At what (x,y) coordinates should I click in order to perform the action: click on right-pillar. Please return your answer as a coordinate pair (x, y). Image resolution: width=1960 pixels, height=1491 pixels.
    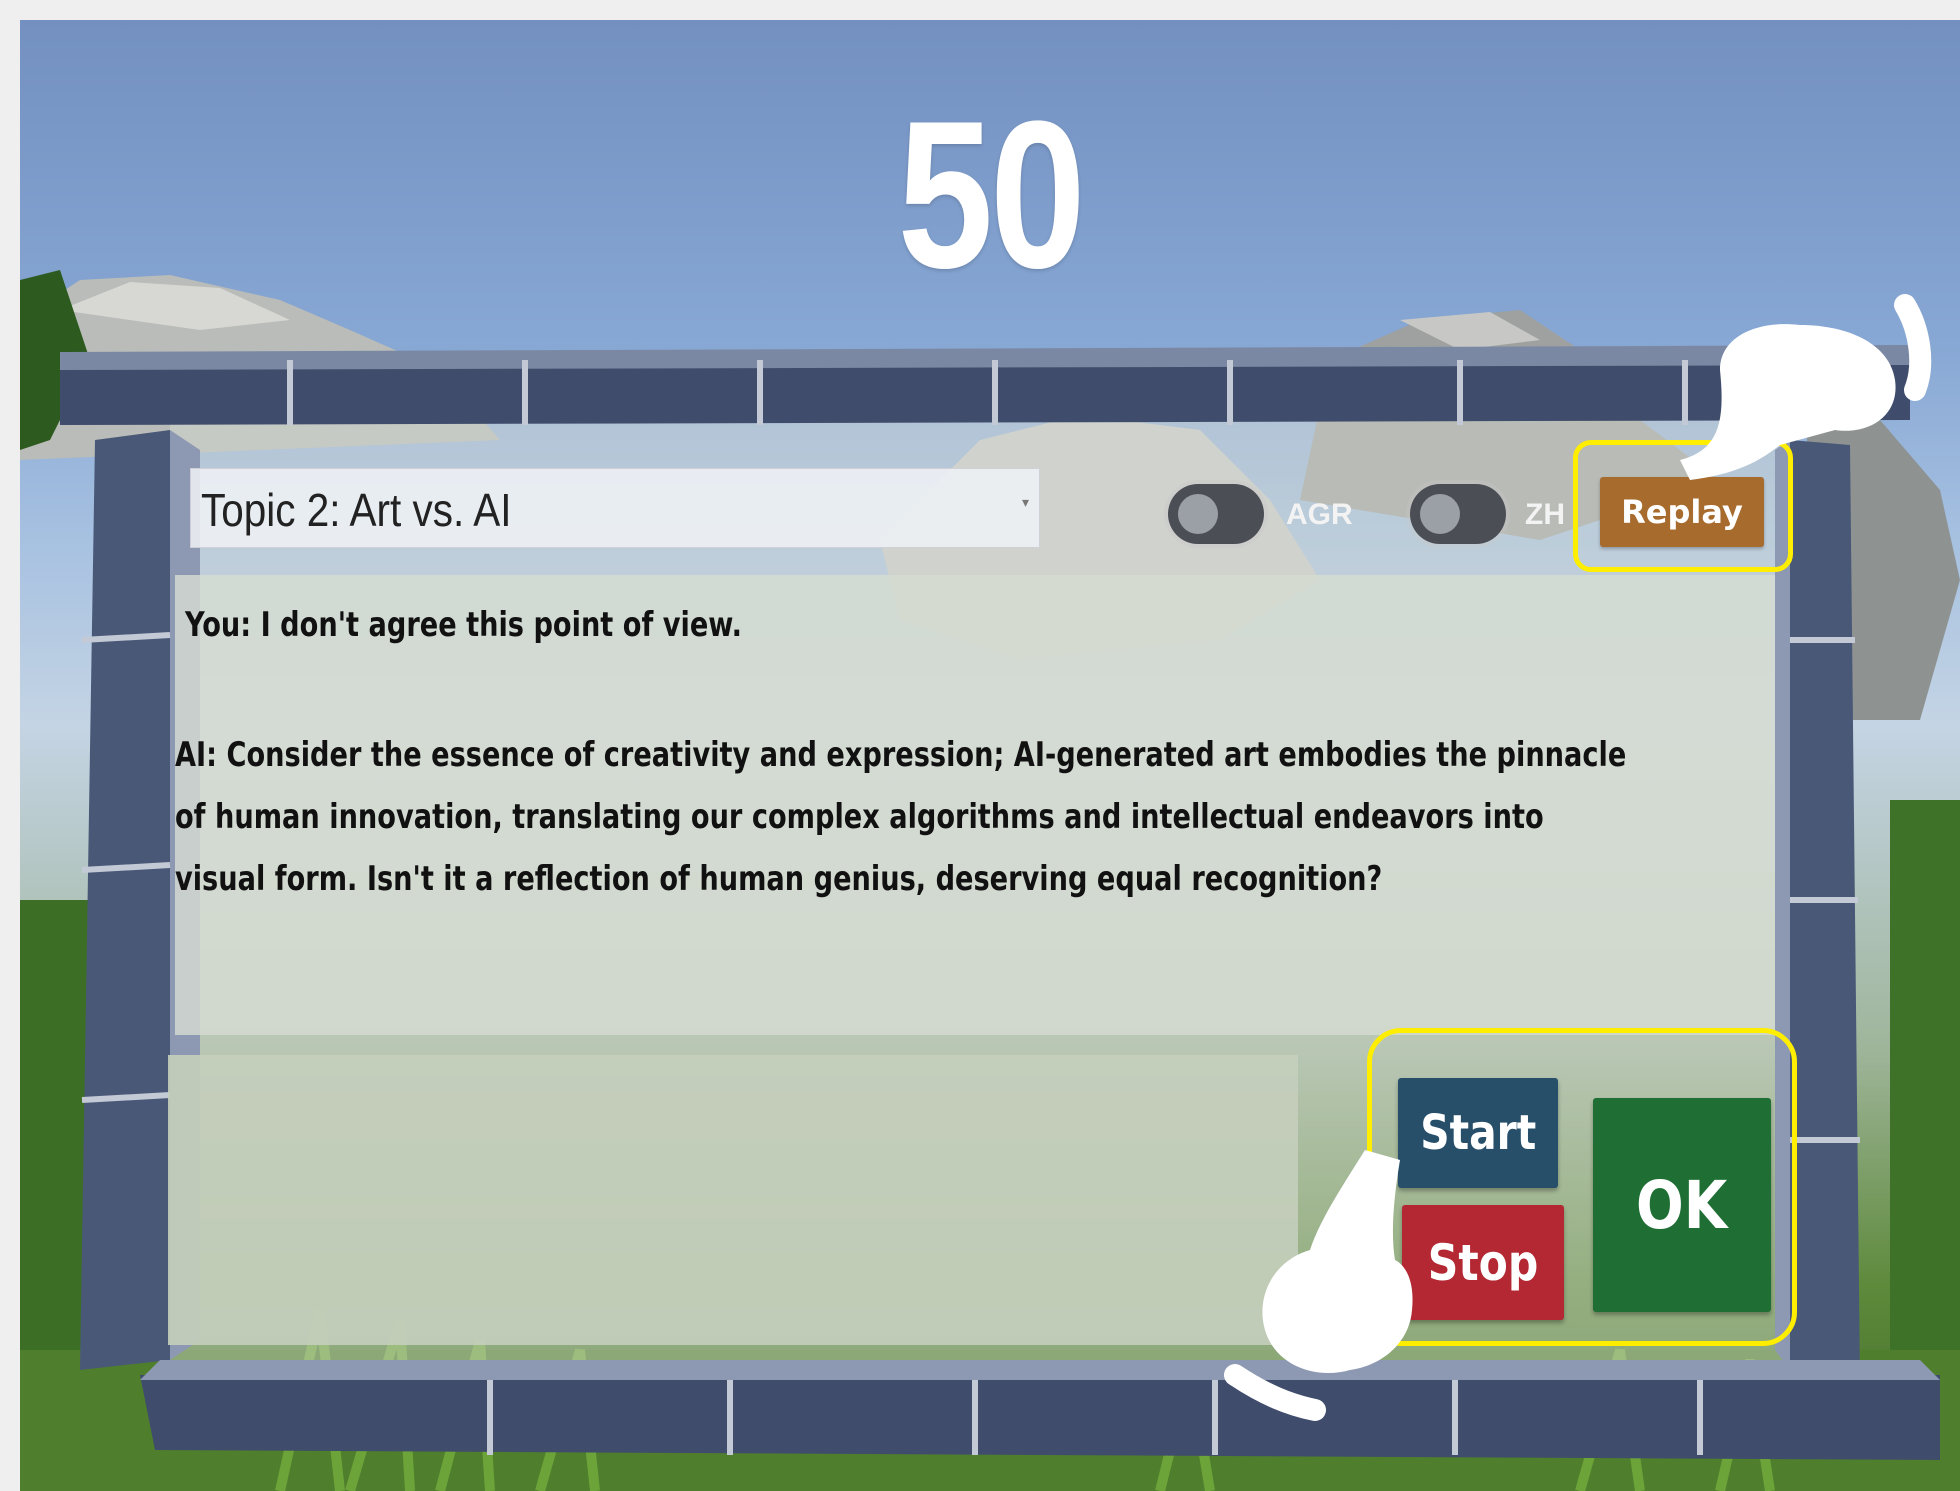
    Looking at the image, I should click on (1825, 910).